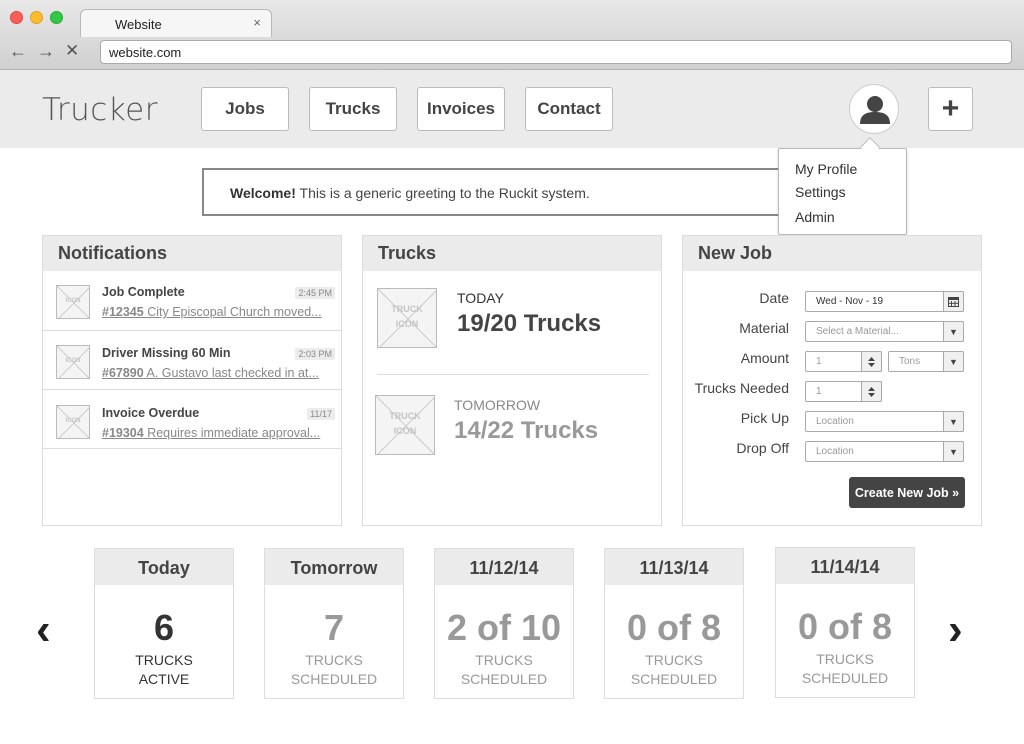 The height and width of the screenshot is (744, 1024). What do you see at coordinates (334, 627) in the screenshot?
I see `day-card-count: 7` at bounding box center [334, 627].